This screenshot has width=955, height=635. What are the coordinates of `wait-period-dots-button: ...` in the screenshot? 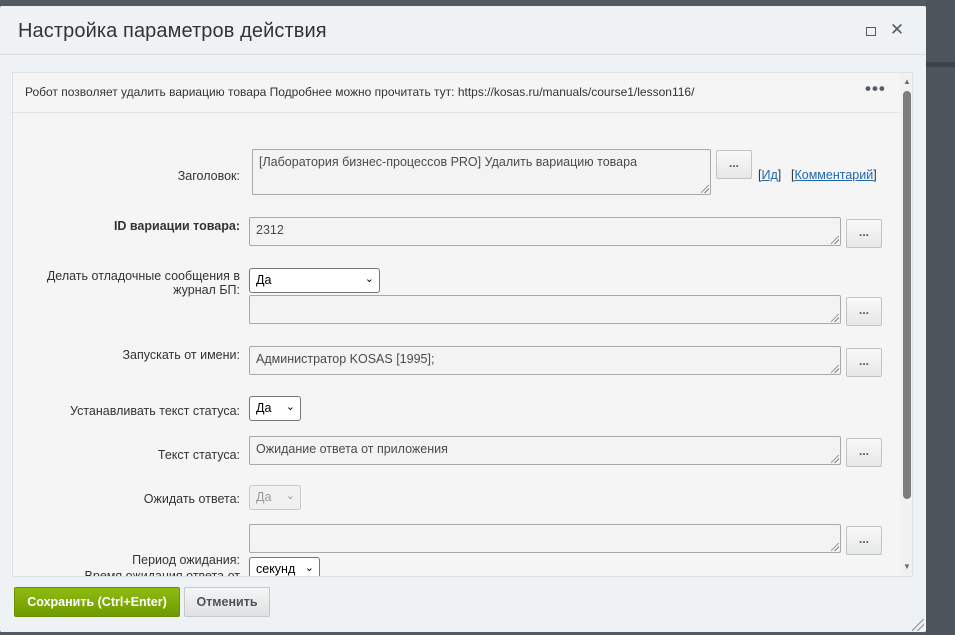 It's located at (864, 540).